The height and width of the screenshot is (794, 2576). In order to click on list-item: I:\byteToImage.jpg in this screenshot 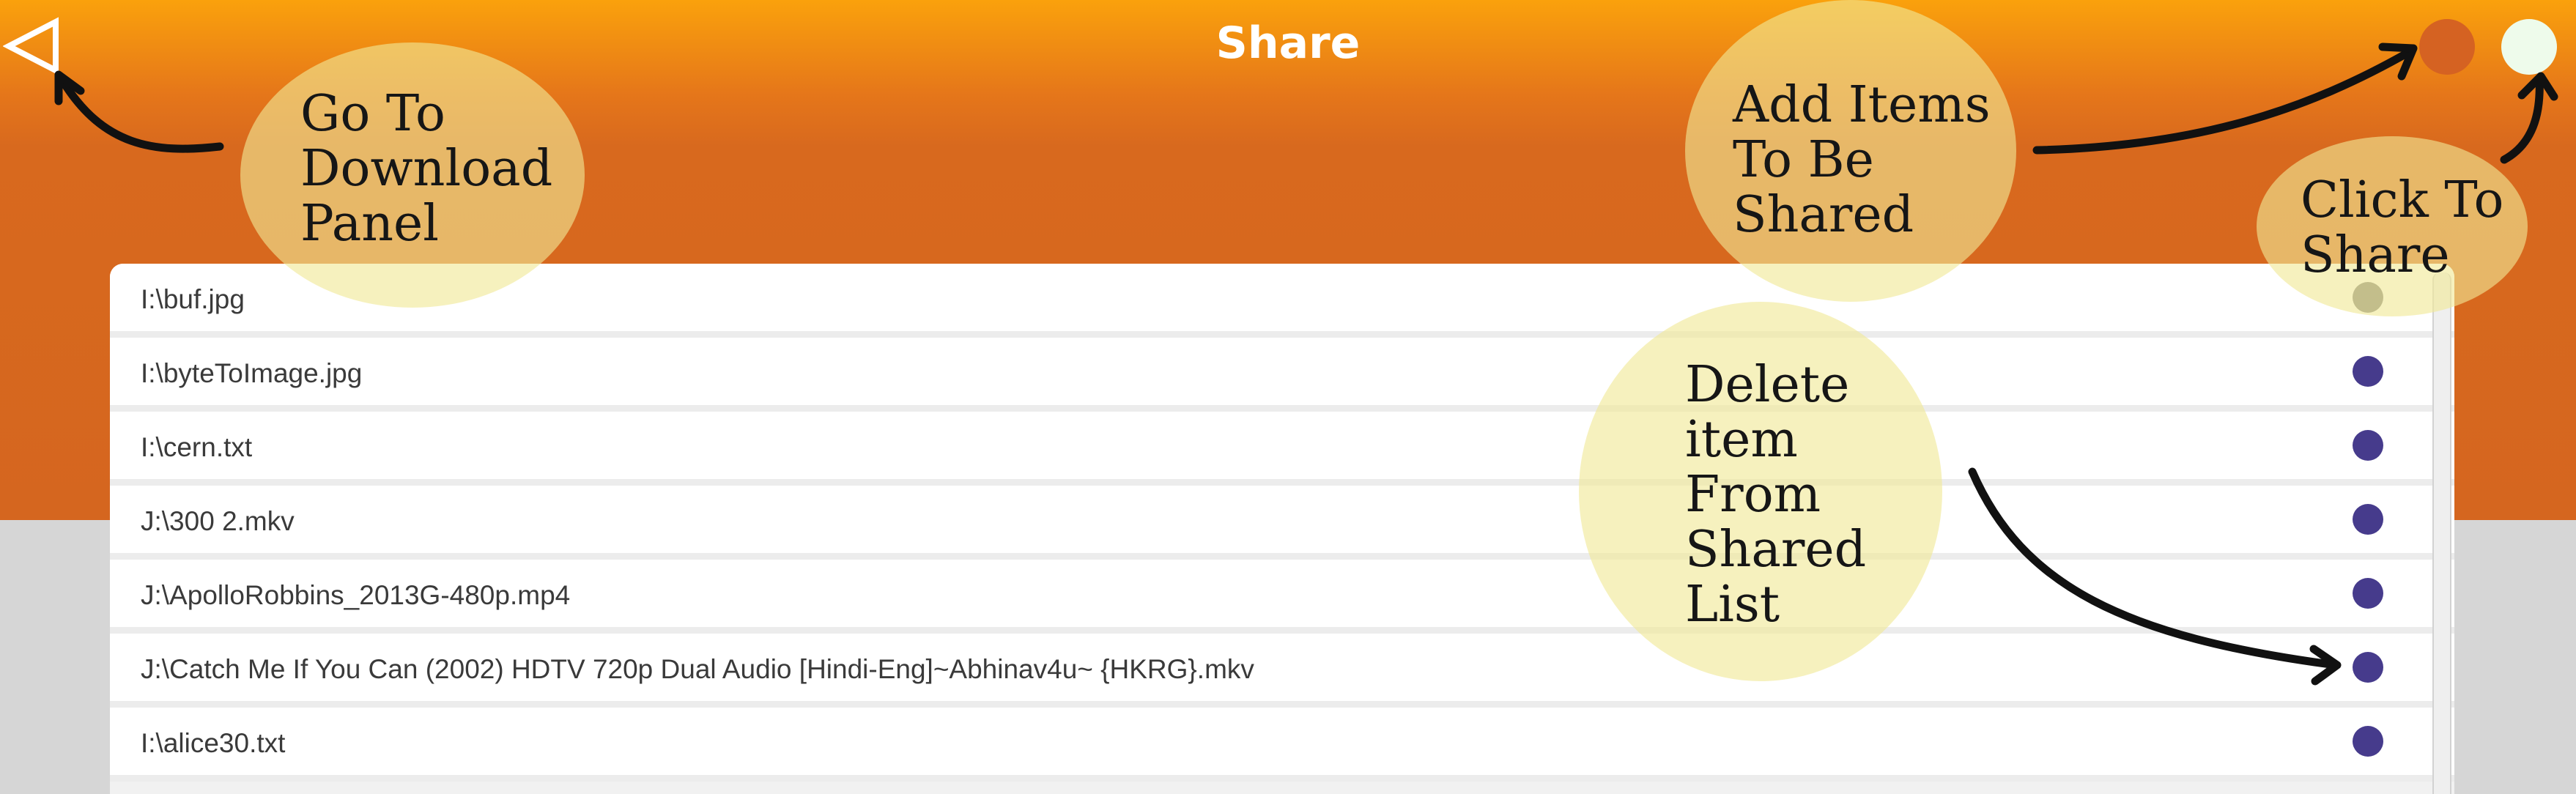, I will do `click(1282, 375)`.